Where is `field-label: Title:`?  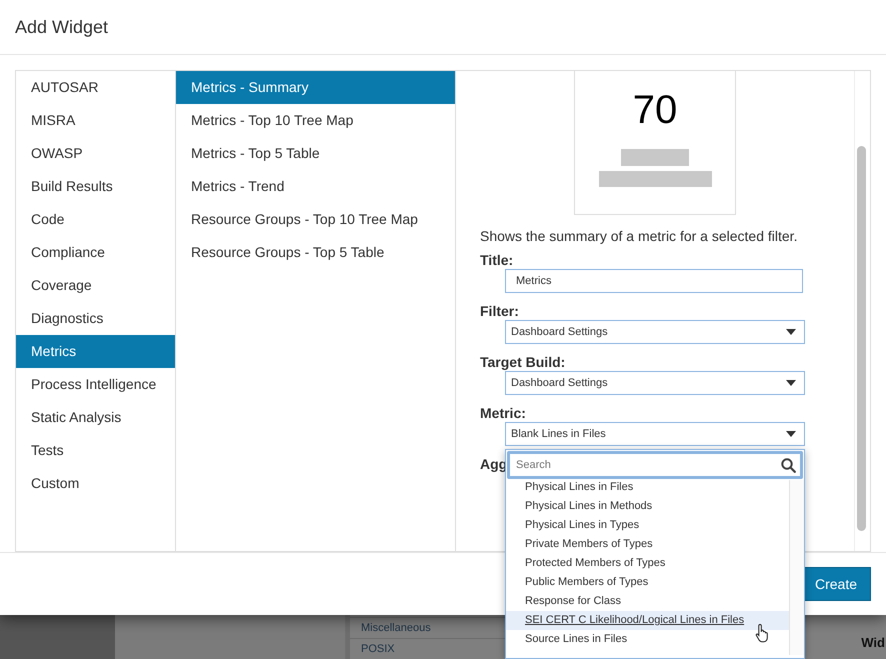 field-label: Title: is located at coordinates (497, 260).